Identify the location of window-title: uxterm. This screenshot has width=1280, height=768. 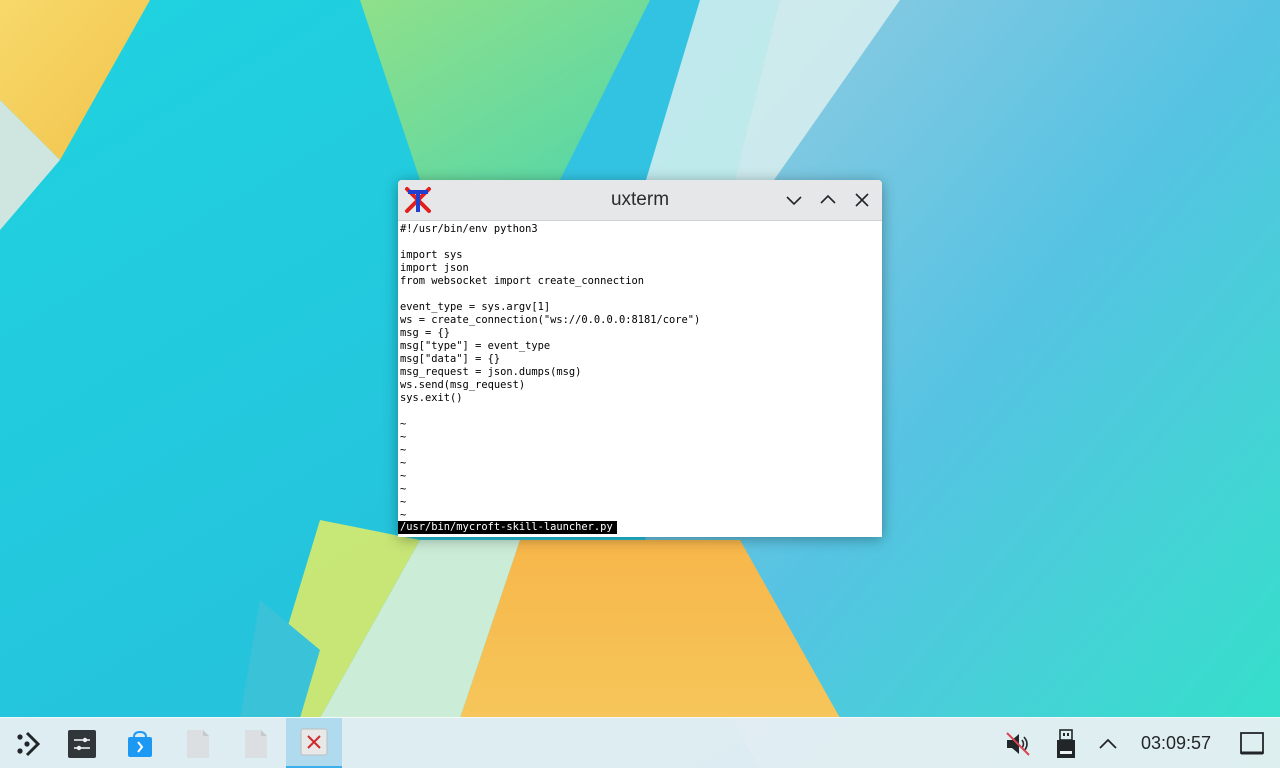
(640, 199).